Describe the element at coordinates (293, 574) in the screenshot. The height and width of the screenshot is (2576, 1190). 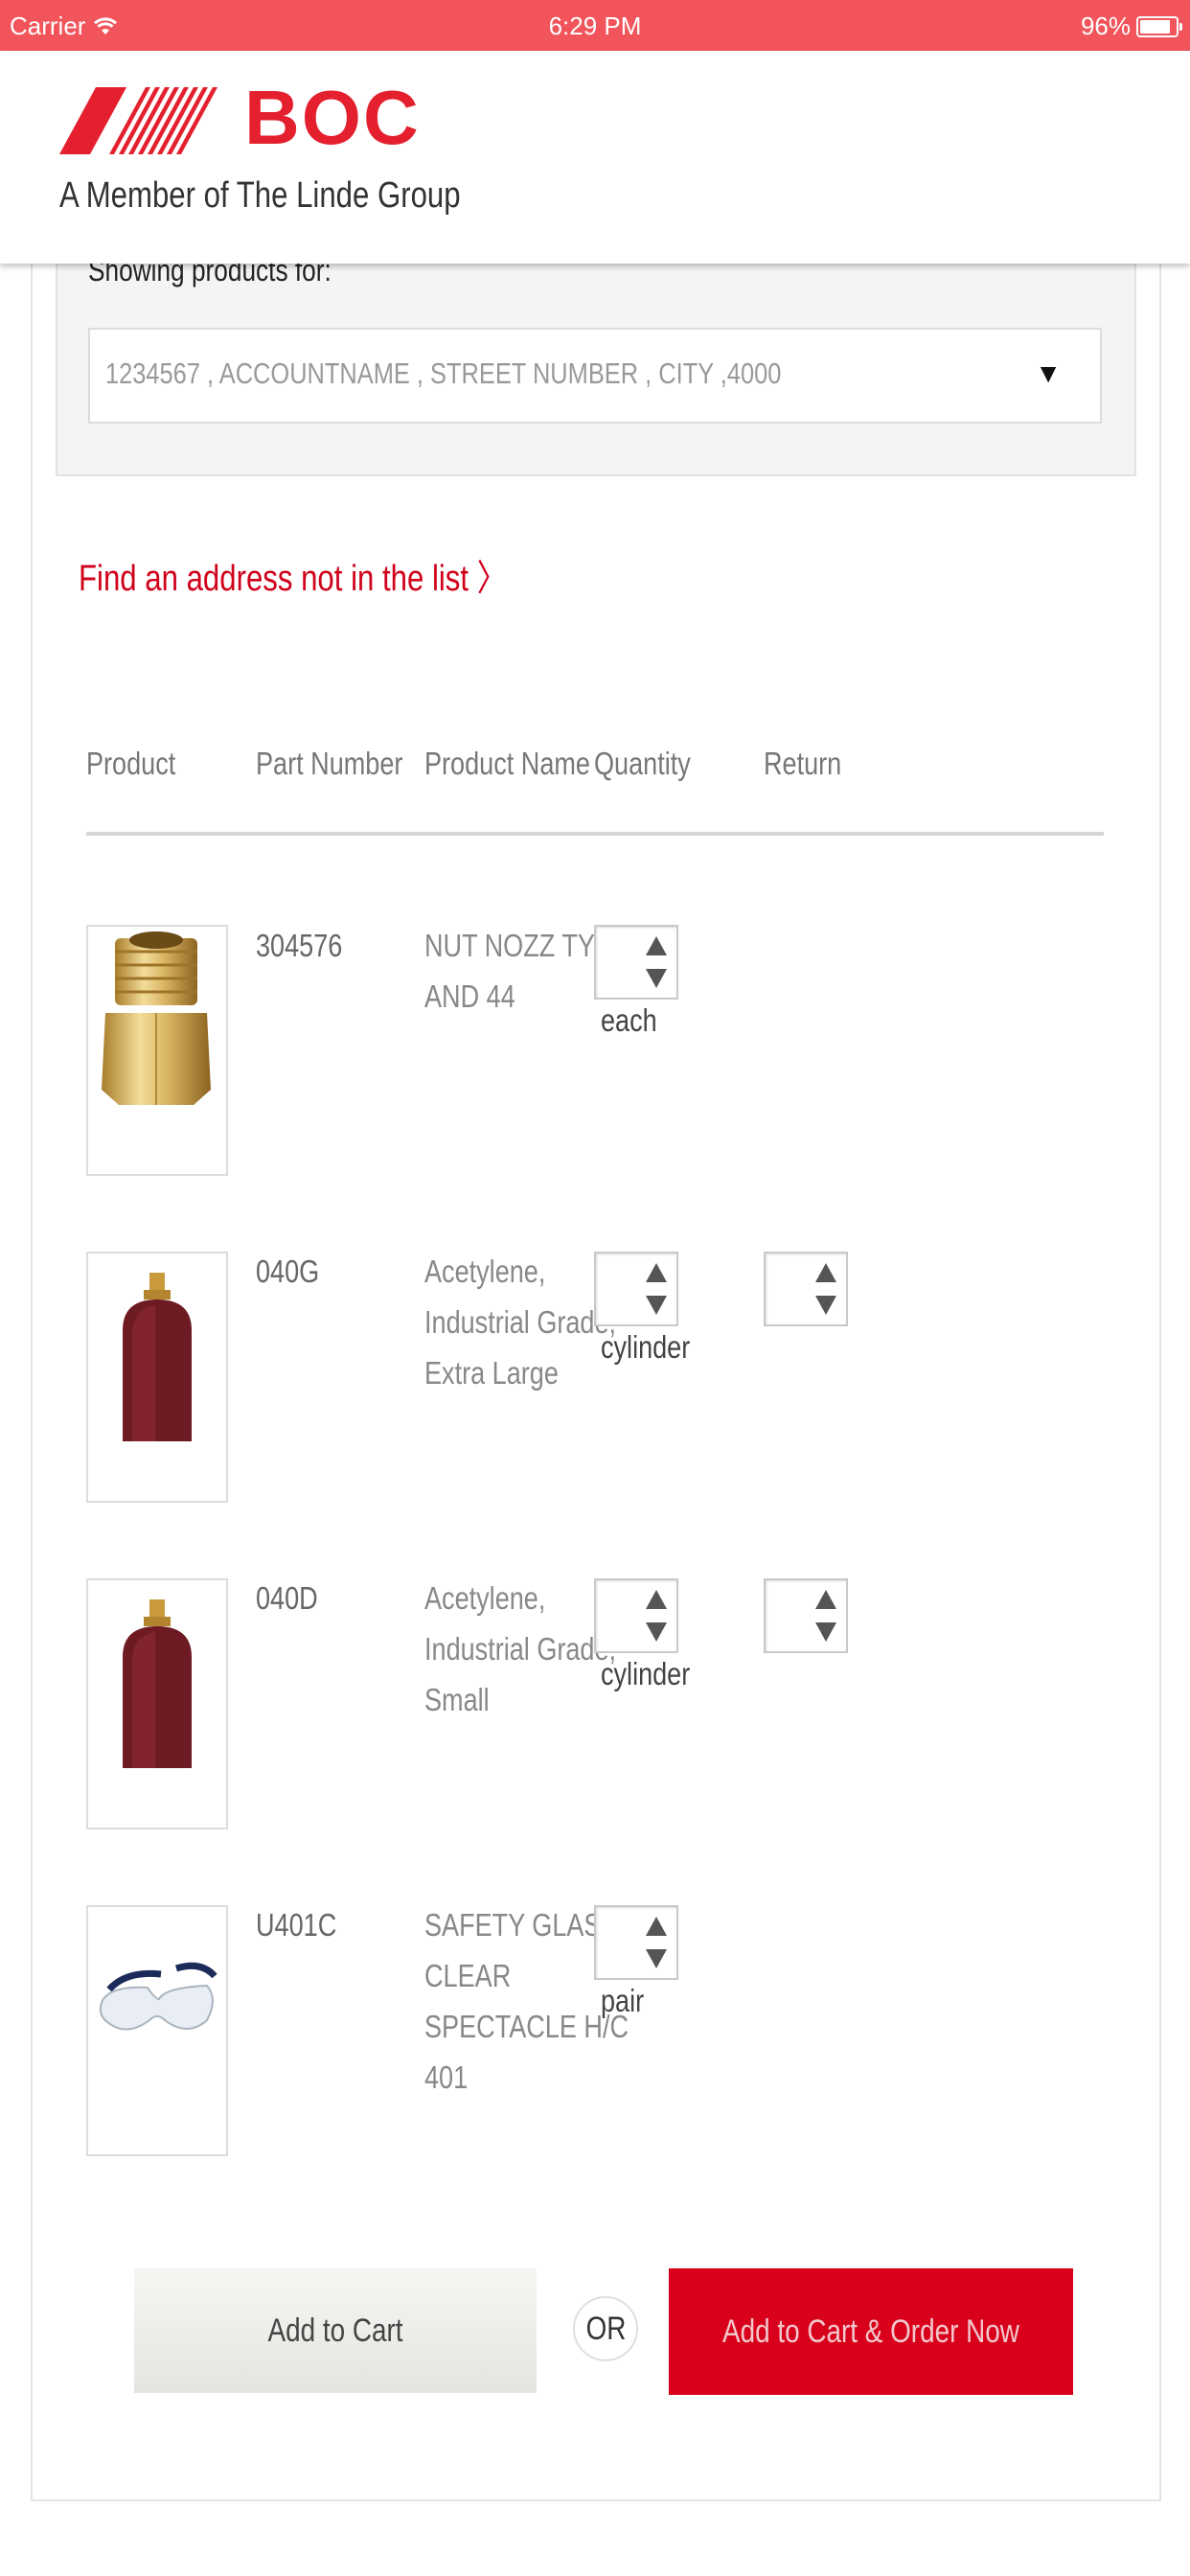
I see `find-address-link: Find an address not in the list 〉` at that location.